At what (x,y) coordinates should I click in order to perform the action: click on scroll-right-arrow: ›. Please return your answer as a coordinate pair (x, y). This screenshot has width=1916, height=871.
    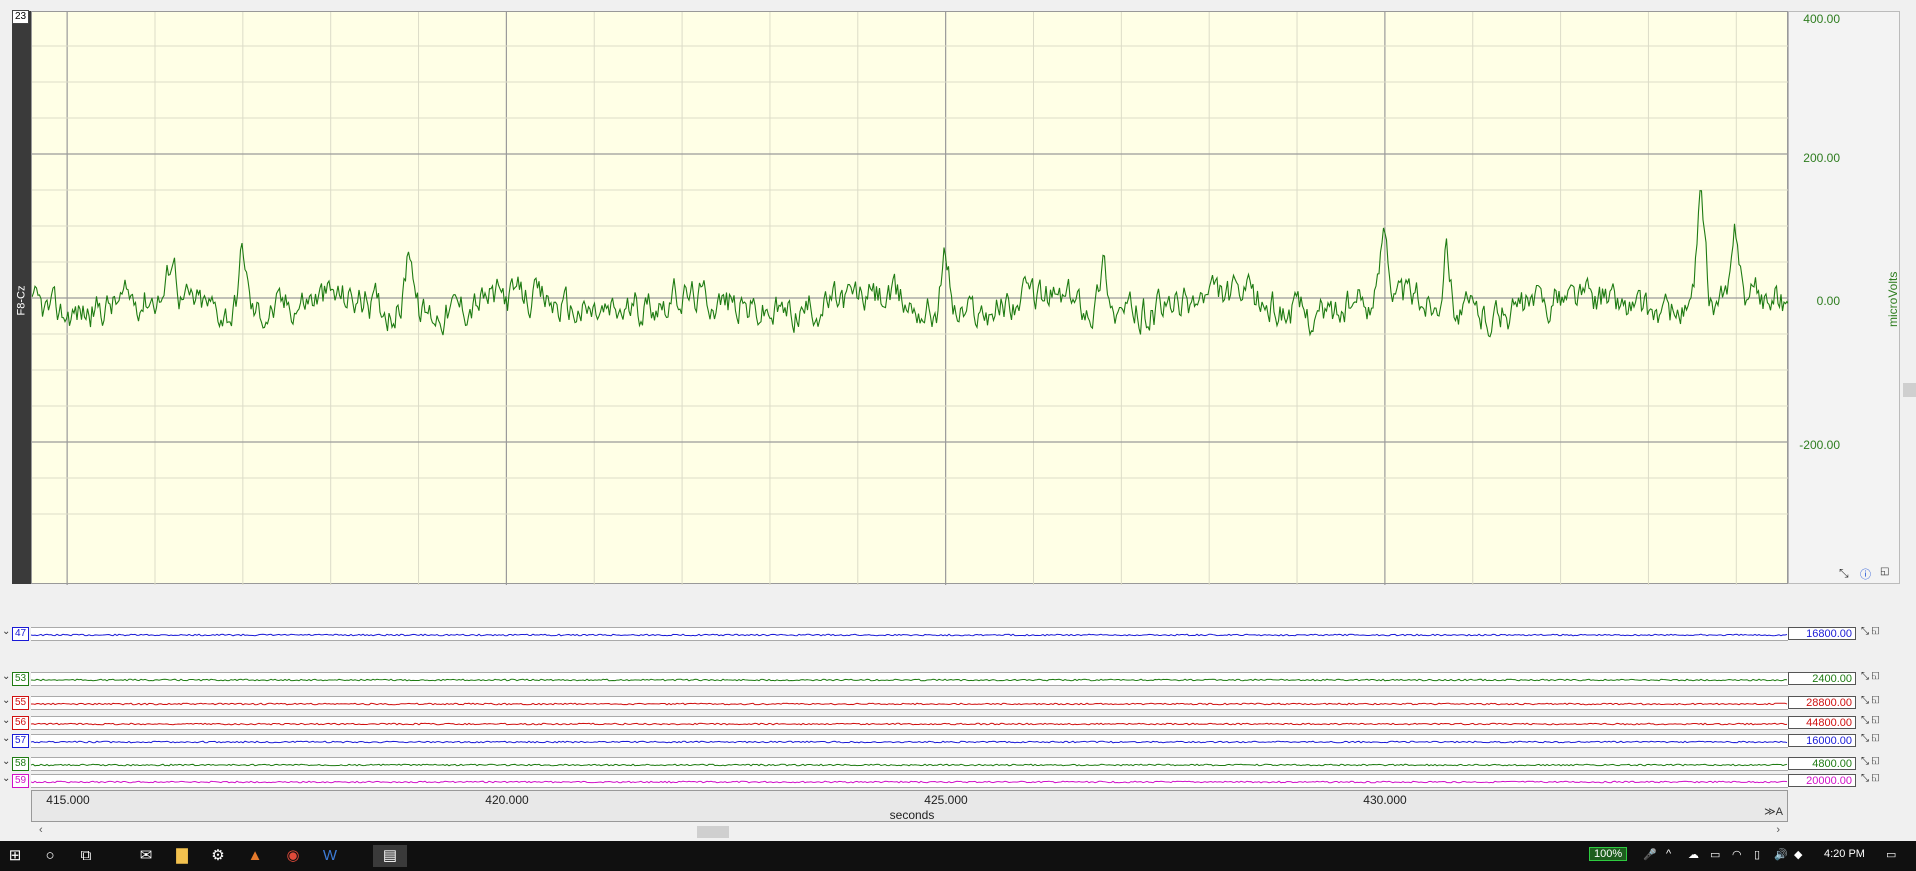
    Looking at the image, I should click on (1778, 830).